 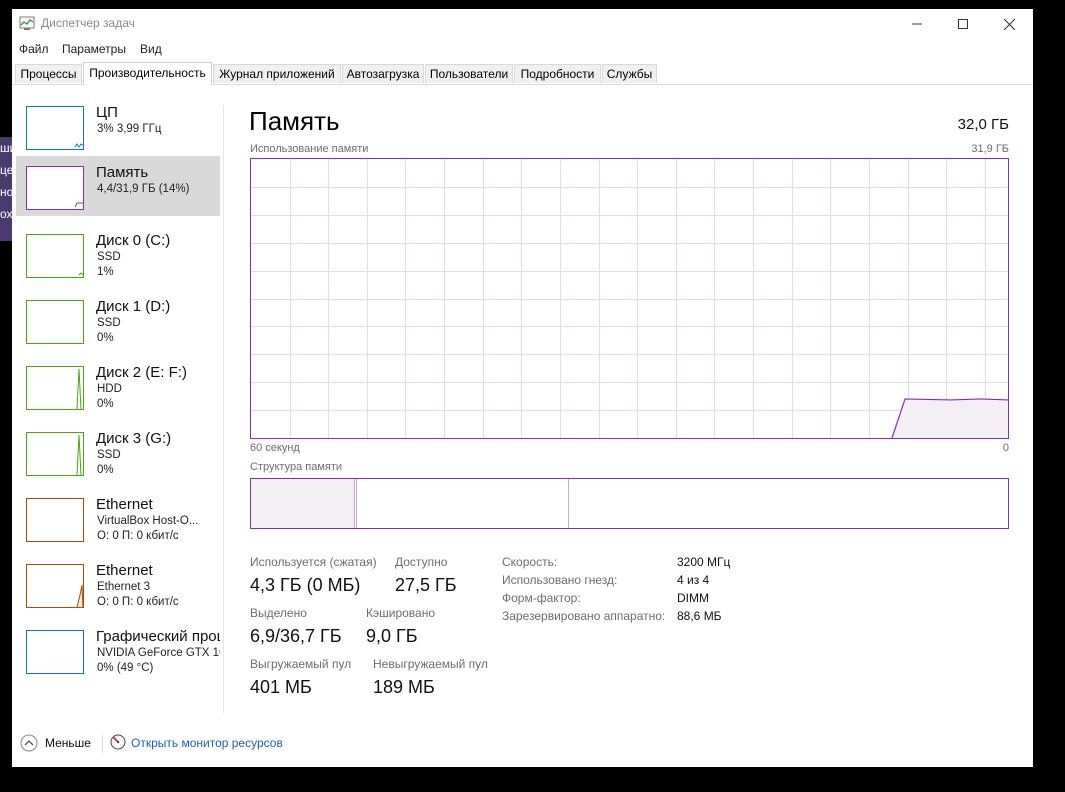 I want to click on tab-details: Подробности, so click(x=557, y=73).